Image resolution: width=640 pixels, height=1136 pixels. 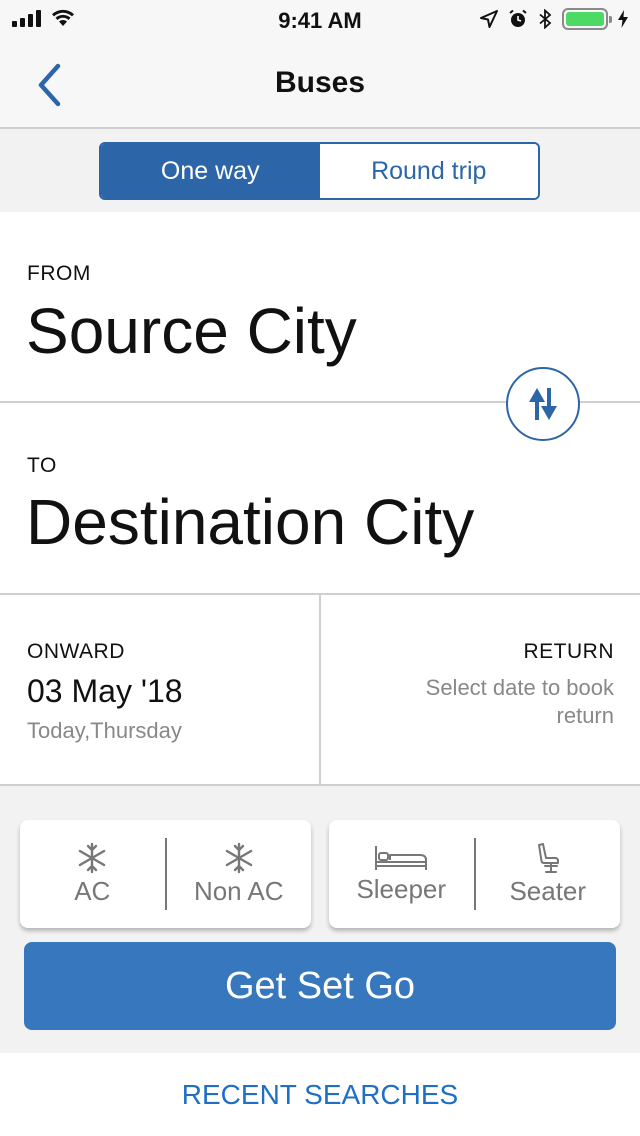 I want to click on one-way-tab: One way, so click(x=210, y=171).